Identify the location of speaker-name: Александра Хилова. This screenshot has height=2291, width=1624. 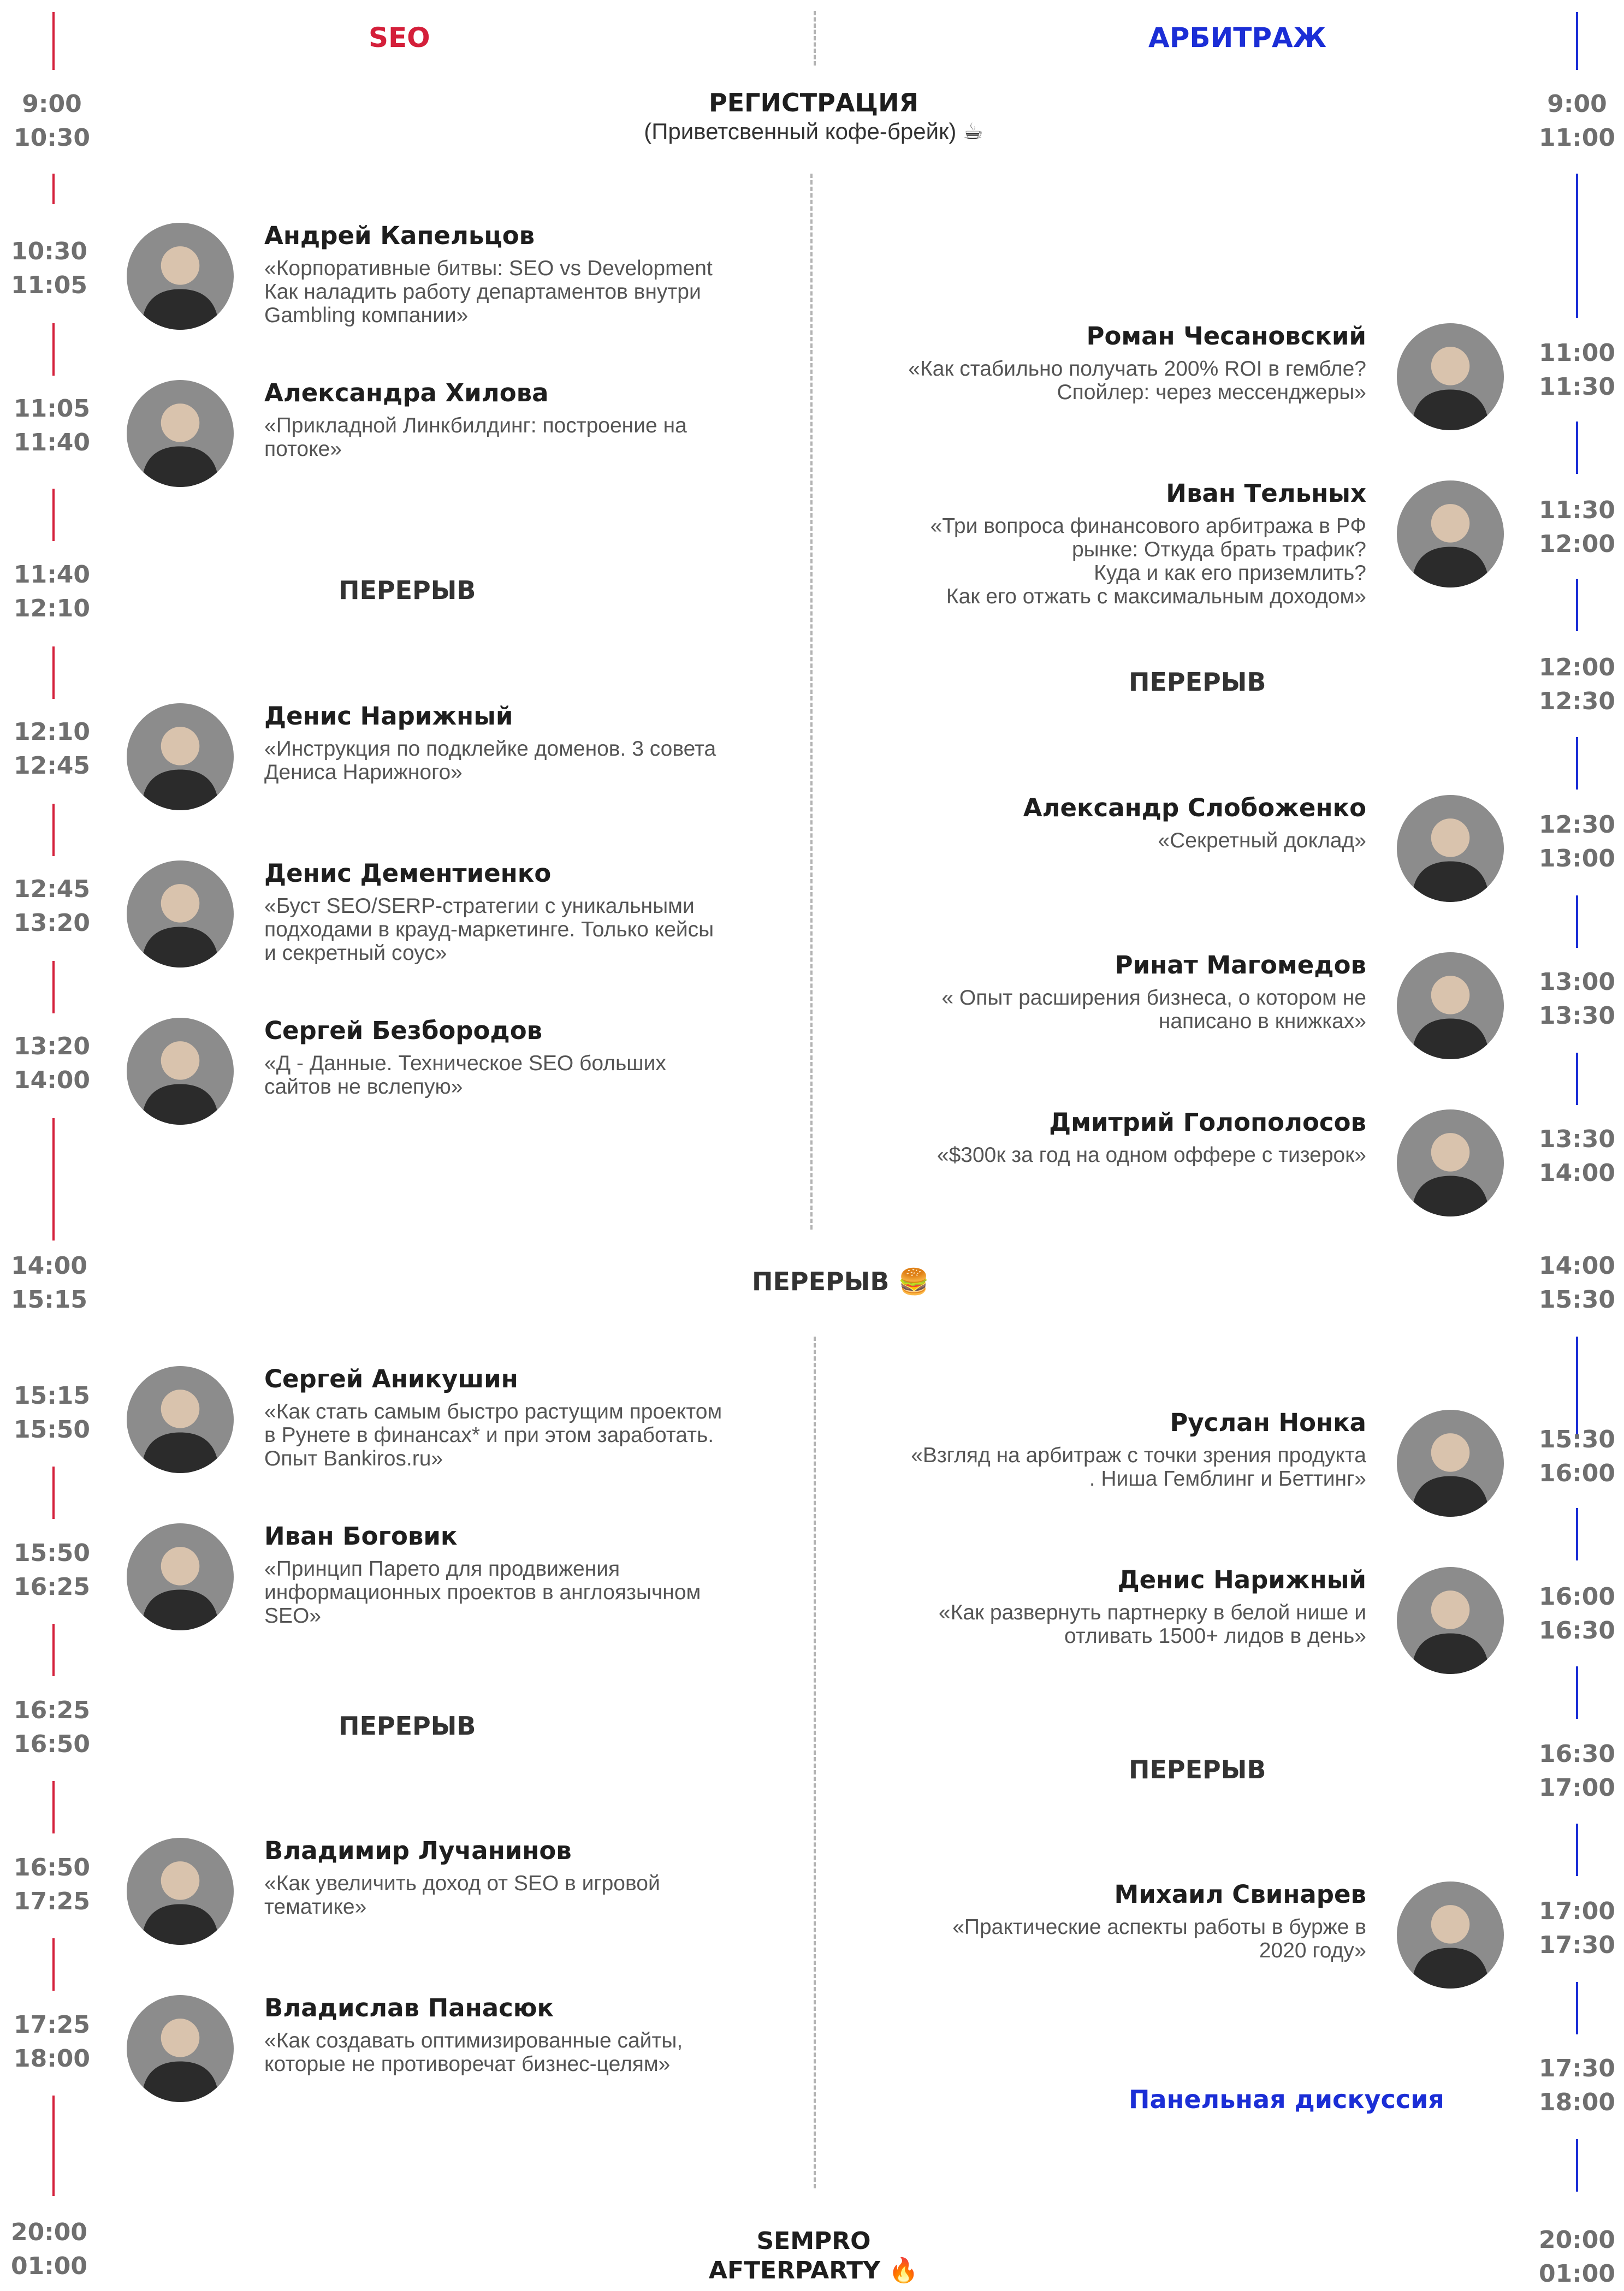
(406, 392).